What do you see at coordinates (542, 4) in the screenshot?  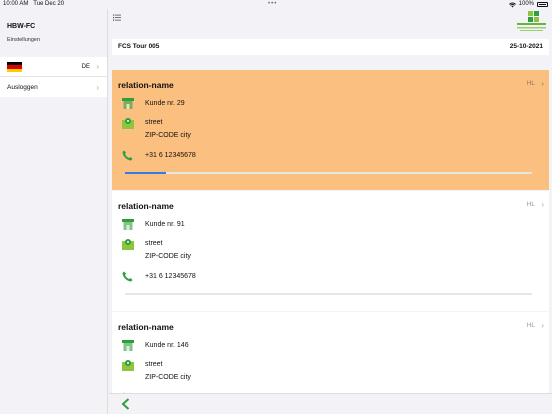 I see `battery-icon` at bounding box center [542, 4].